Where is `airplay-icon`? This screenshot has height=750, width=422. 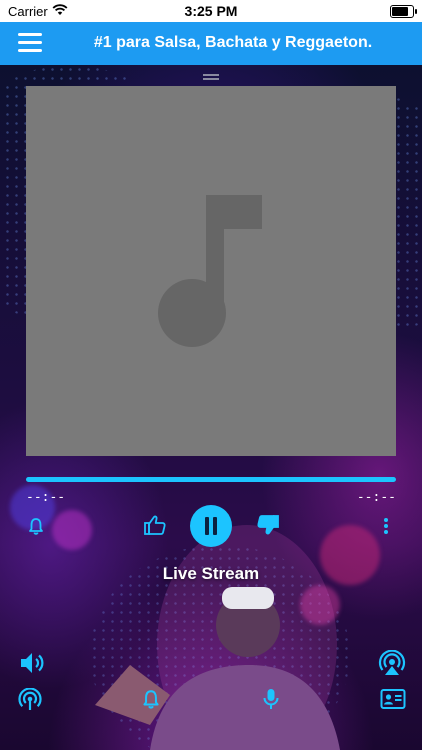
airplay-icon is located at coordinates (392, 665).